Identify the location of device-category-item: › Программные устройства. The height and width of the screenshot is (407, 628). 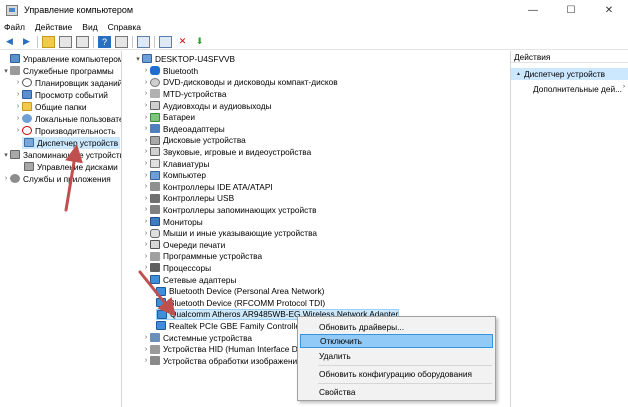
(202, 257).